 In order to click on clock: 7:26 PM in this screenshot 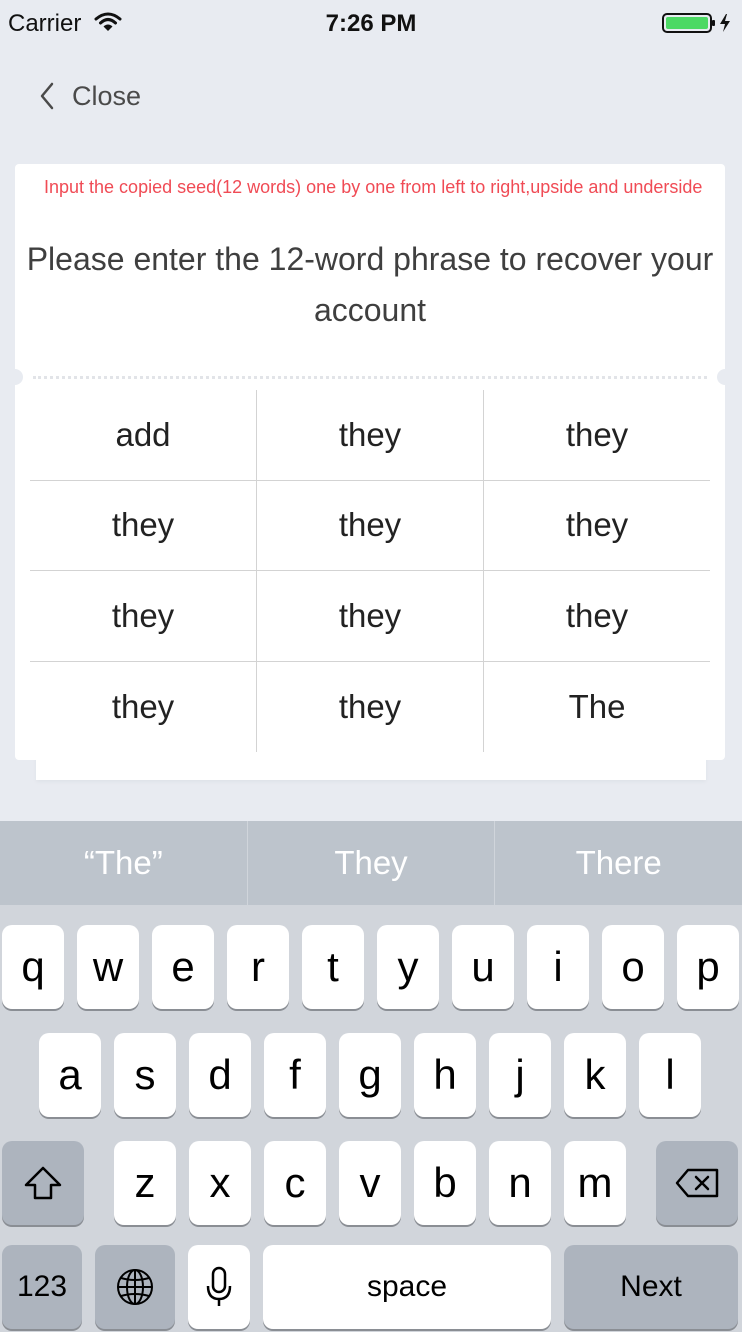, I will do `click(371, 23)`.